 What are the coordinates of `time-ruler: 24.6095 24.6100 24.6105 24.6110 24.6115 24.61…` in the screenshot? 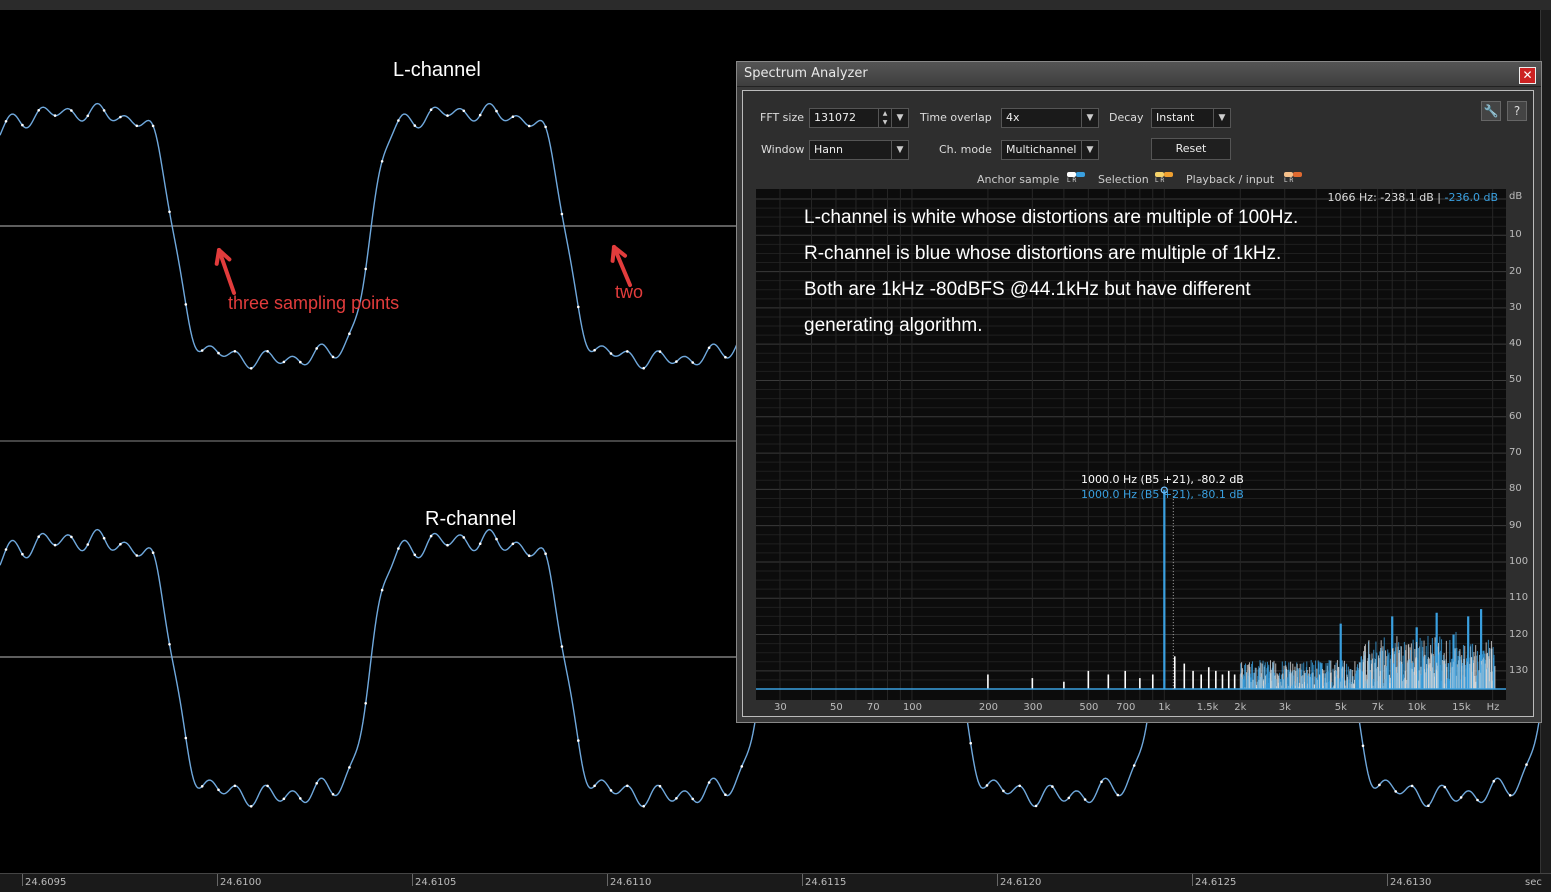 It's located at (775, 882).